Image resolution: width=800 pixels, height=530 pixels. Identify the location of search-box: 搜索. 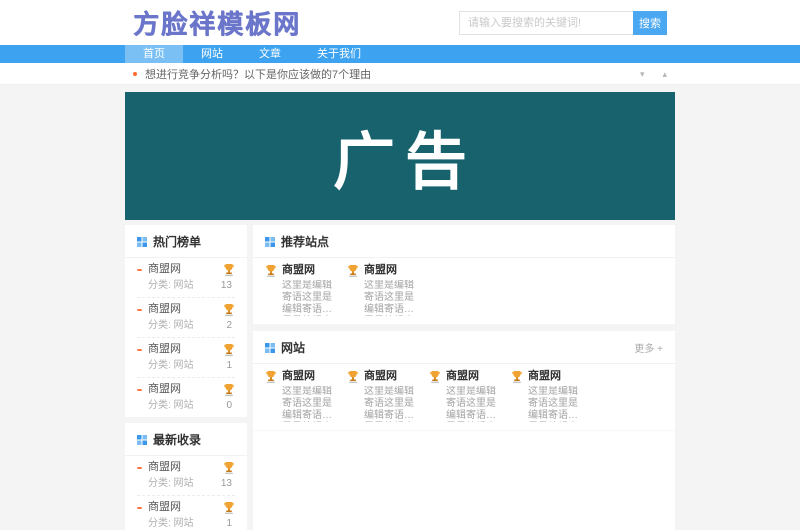
(563, 22).